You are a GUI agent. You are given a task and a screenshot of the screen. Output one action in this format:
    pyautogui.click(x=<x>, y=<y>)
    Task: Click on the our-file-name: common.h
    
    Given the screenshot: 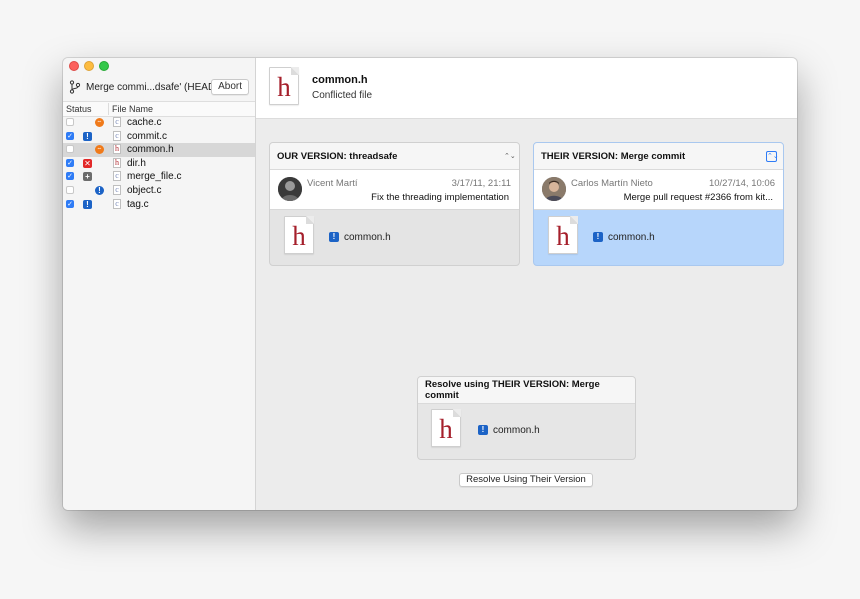 What is the action you would take?
    pyautogui.click(x=367, y=237)
    